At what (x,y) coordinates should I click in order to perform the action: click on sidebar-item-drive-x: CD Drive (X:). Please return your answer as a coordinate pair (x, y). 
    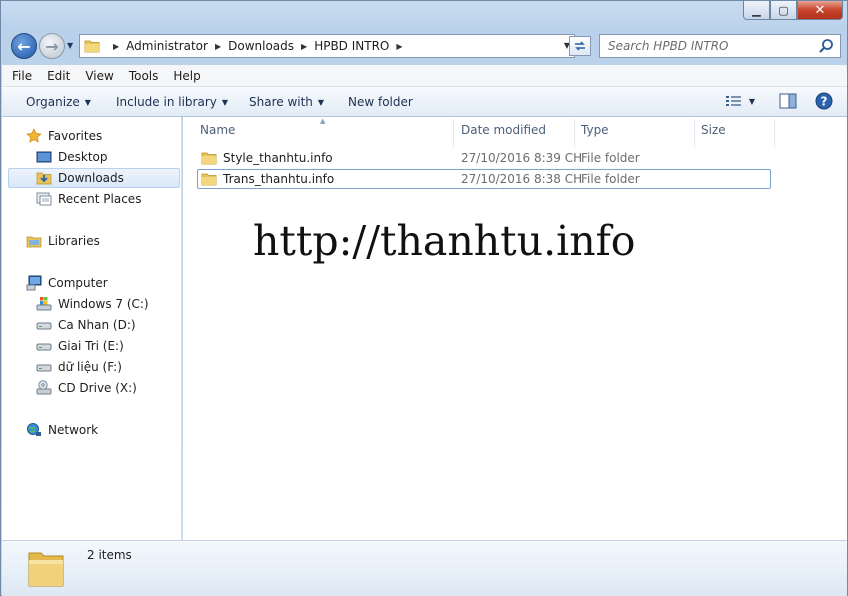
    Looking at the image, I should click on (86, 388).